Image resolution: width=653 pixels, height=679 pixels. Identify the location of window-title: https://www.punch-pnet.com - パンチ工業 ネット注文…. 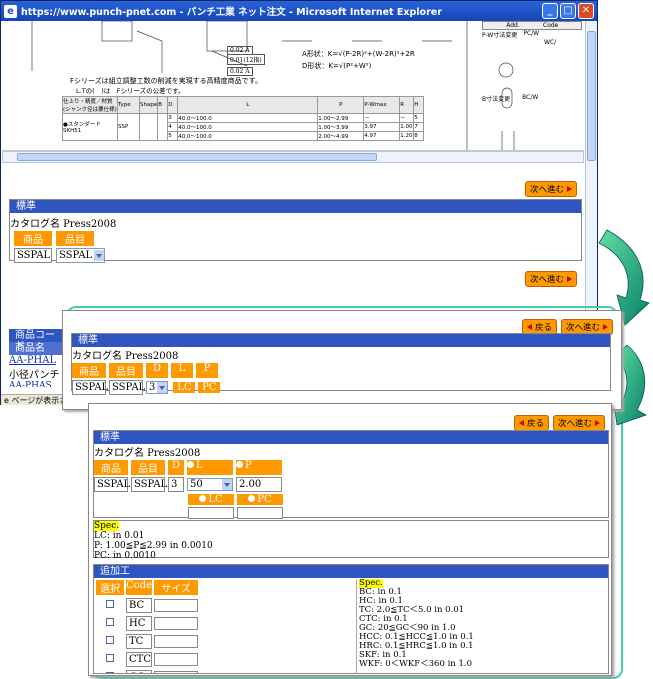
(231, 12).